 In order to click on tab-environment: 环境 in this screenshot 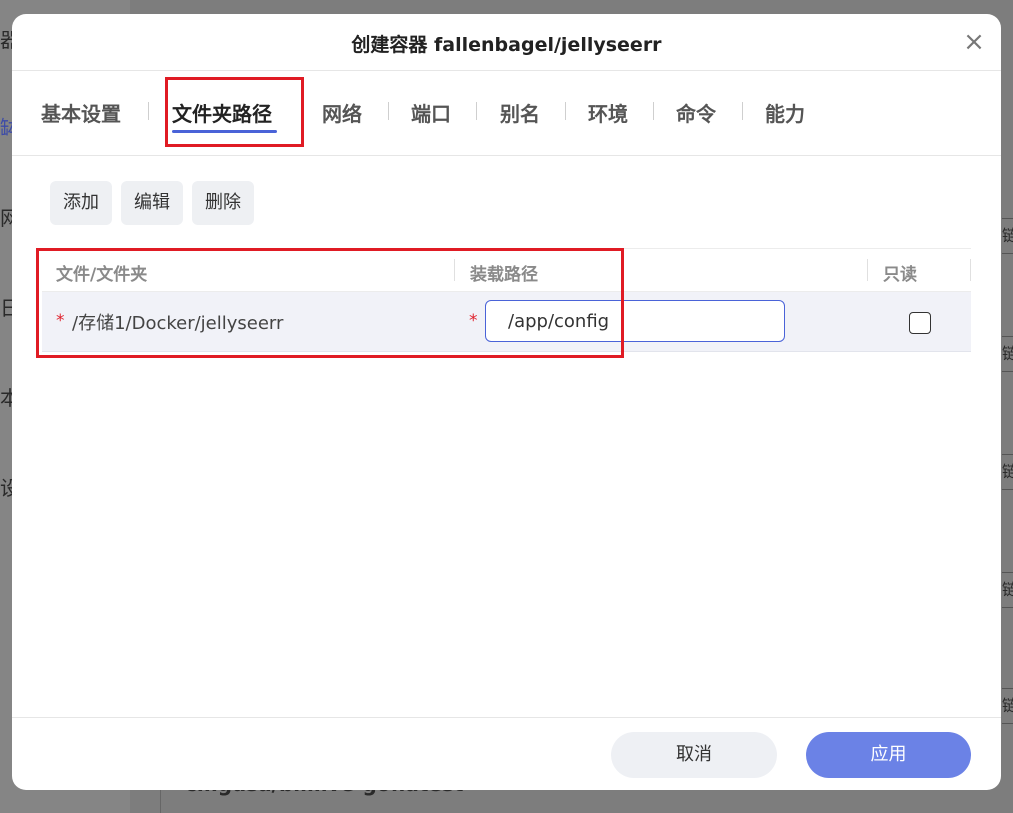, I will do `click(608, 112)`.